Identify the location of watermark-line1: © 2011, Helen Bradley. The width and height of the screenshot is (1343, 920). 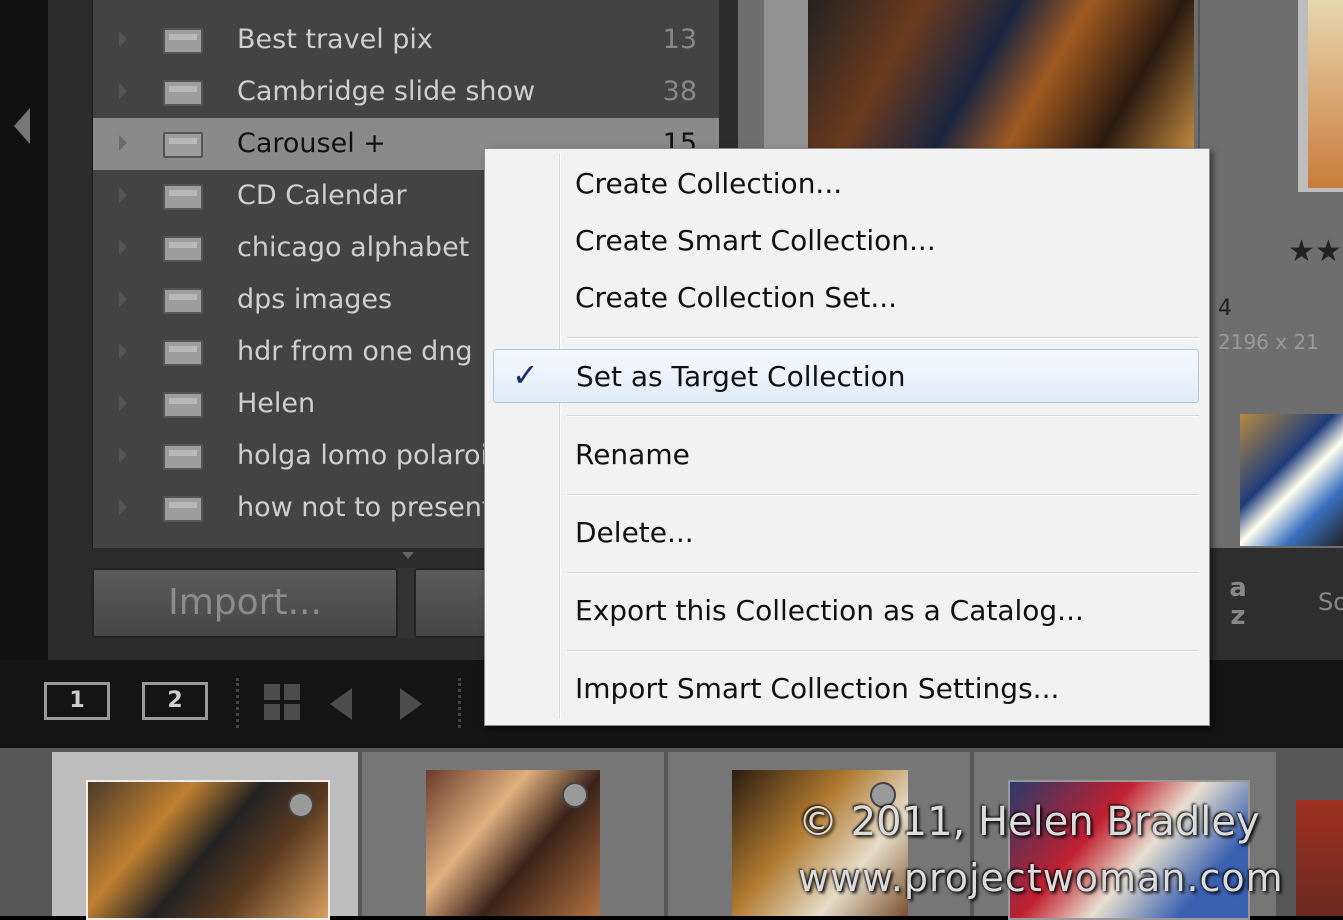
(1029, 822).